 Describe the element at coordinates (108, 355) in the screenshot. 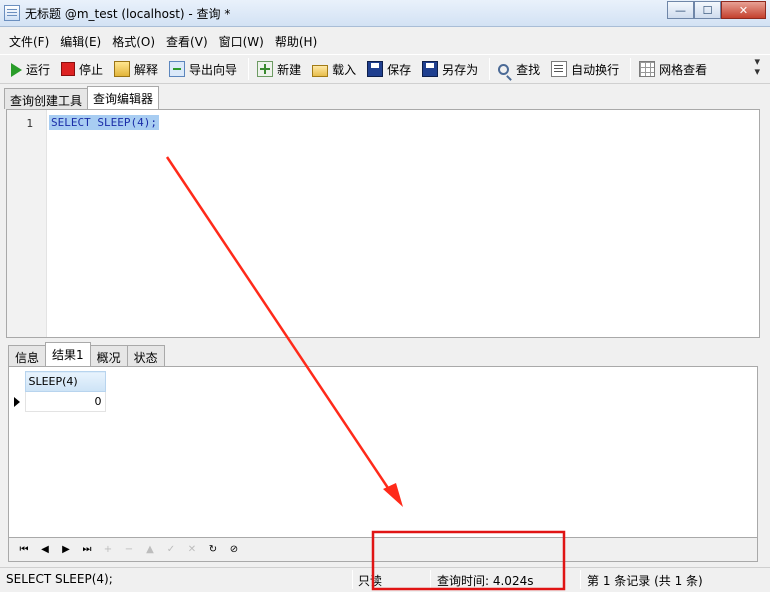

I see `tab-profile: 概况` at that location.